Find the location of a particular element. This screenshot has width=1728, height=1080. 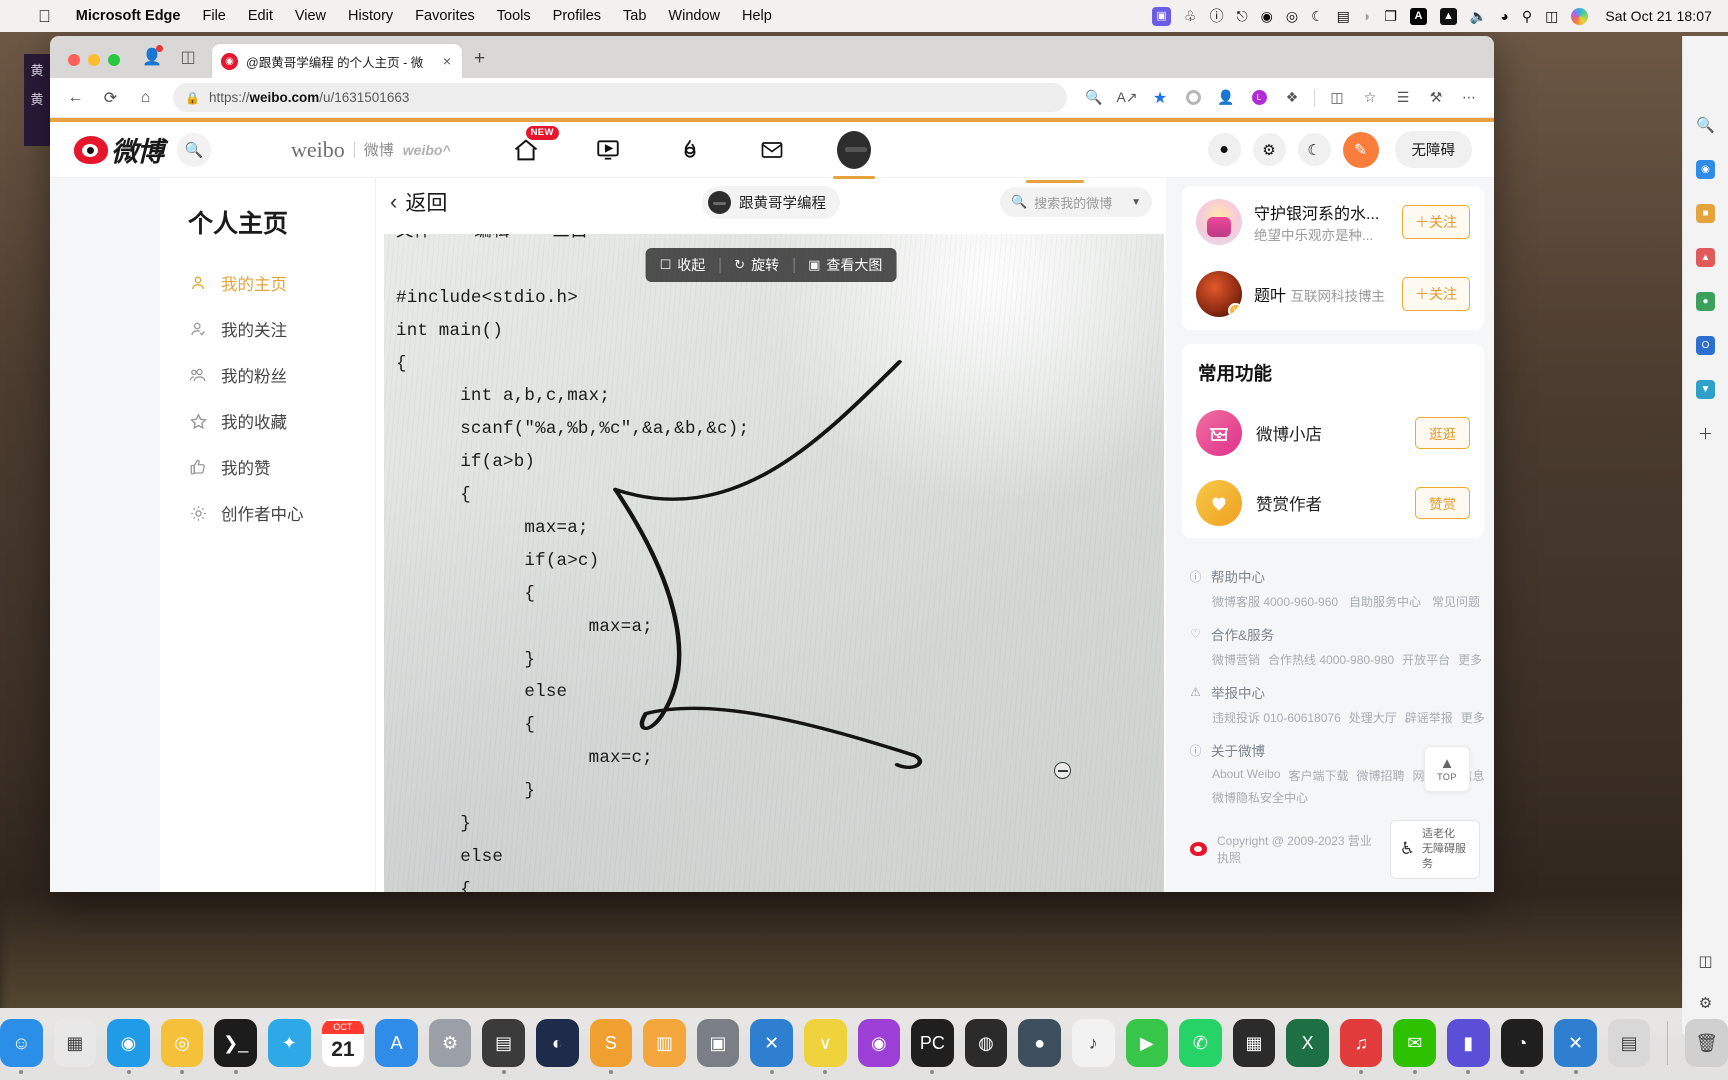

volume-icon: 🔈 is located at coordinates (1478, 16).